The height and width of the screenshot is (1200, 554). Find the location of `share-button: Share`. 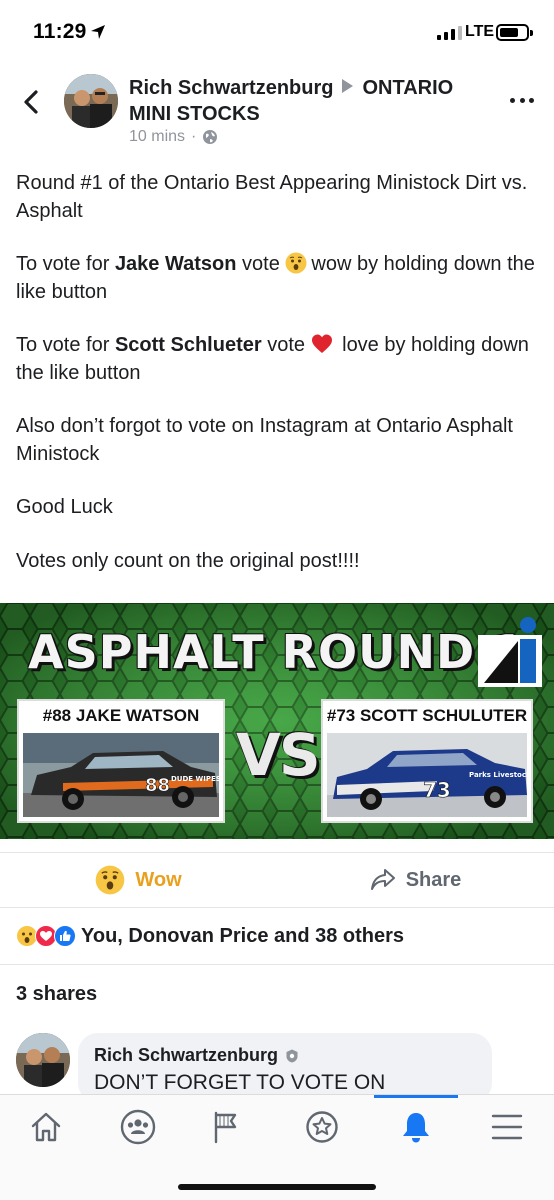

share-button: Share is located at coordinates (415, 880).